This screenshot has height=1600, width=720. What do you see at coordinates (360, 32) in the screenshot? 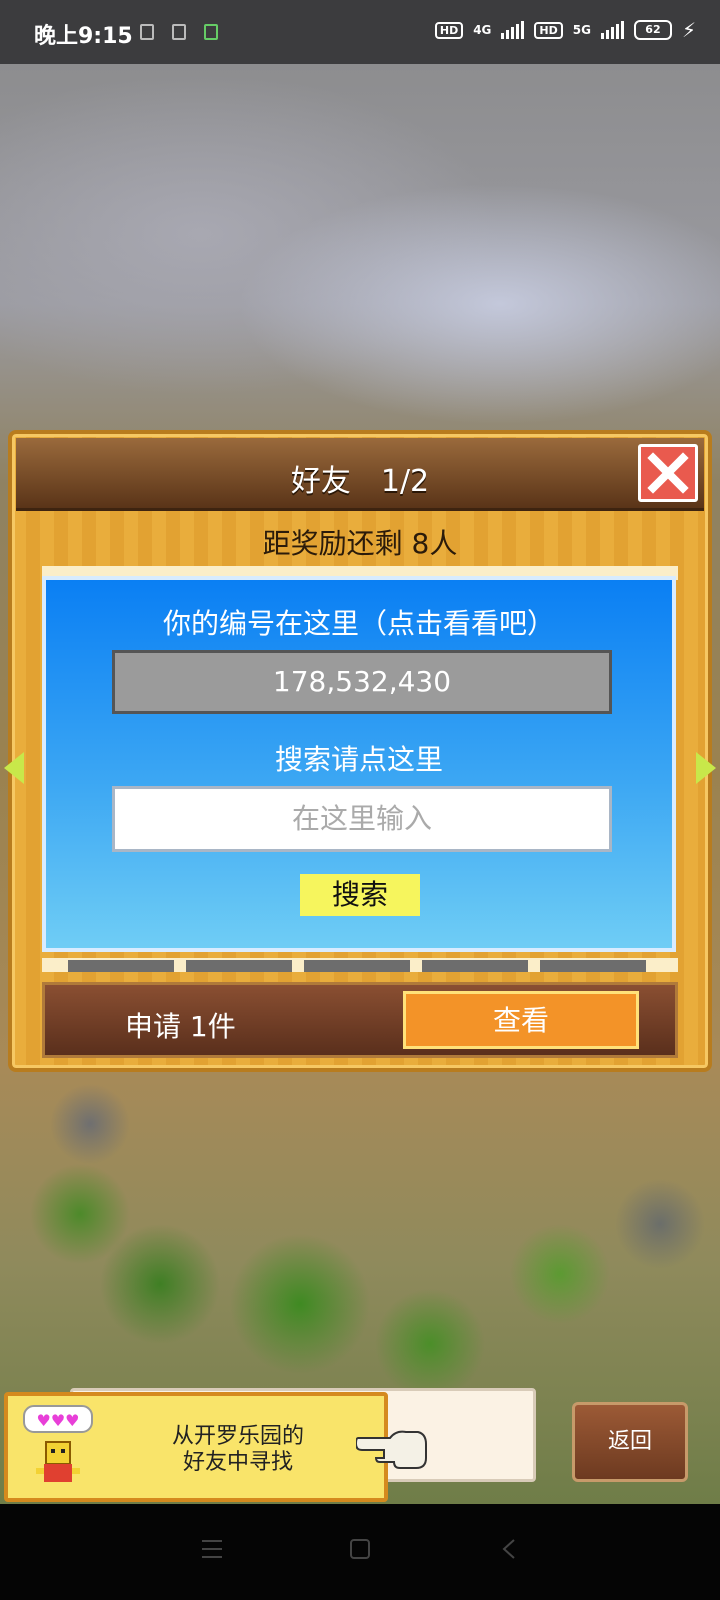
I see `status-bar: 晚上9:15 HD 4G HD 5G 62 ⚡` at bounding box center [360, 32].